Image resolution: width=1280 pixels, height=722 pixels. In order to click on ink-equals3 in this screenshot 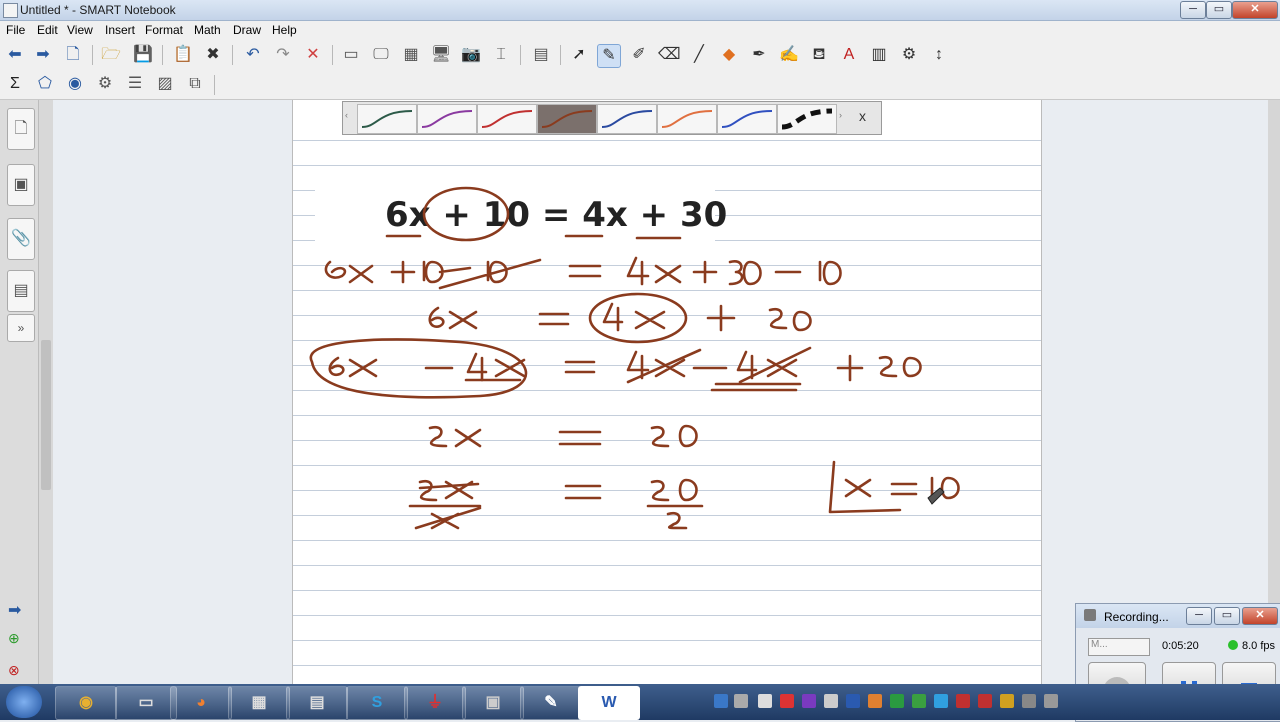, I will do `click(580, 367)`.